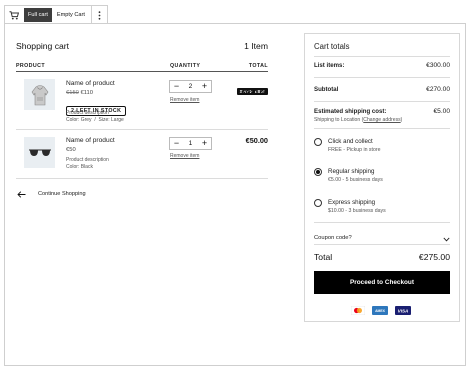 This screenshot has width=474, height=377. Describe the element at coordinates (355, 175) in the screenshot. I see `option-text: Regular shipping €5.00 - 5 business days` at that location.